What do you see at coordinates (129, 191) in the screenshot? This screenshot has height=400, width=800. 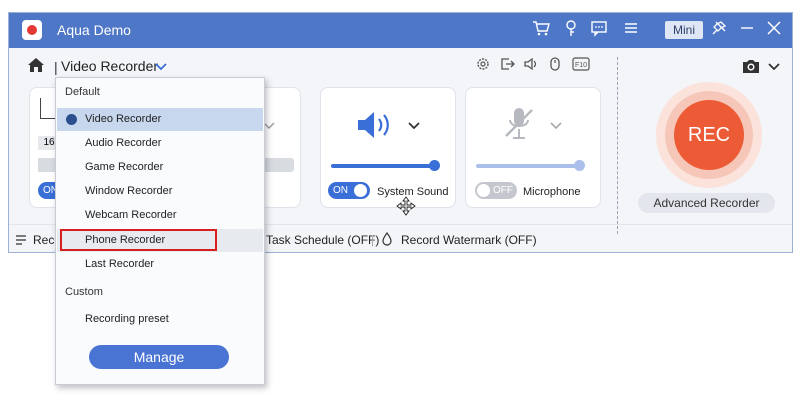 I see `menu-item-label: Window Recorder` at bounding box center [129, 191].